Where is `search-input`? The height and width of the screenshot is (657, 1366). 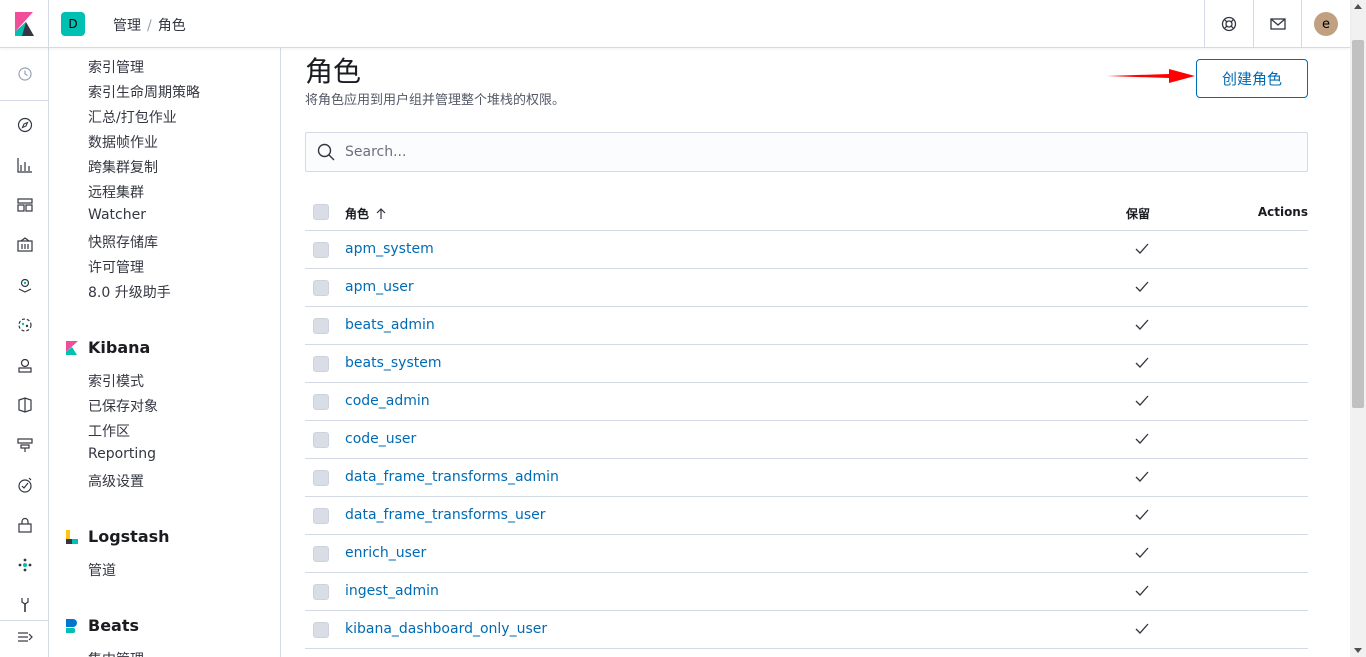 search-input is located at coordinates (795, 152).